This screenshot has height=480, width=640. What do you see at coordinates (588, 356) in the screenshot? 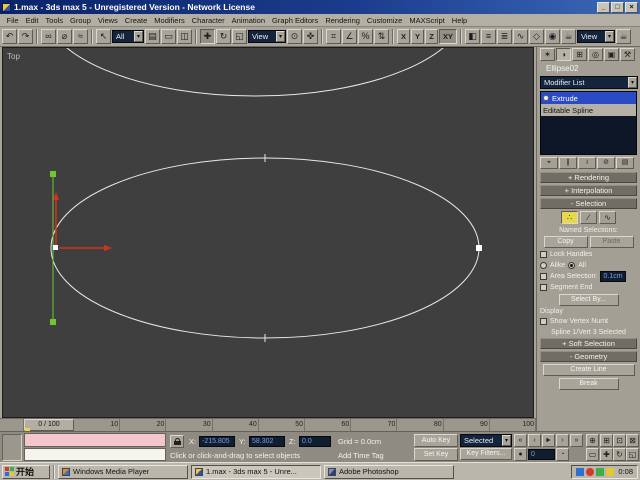
I see `rollout-geometry: - Geometry` at bounding box center [588, 356].